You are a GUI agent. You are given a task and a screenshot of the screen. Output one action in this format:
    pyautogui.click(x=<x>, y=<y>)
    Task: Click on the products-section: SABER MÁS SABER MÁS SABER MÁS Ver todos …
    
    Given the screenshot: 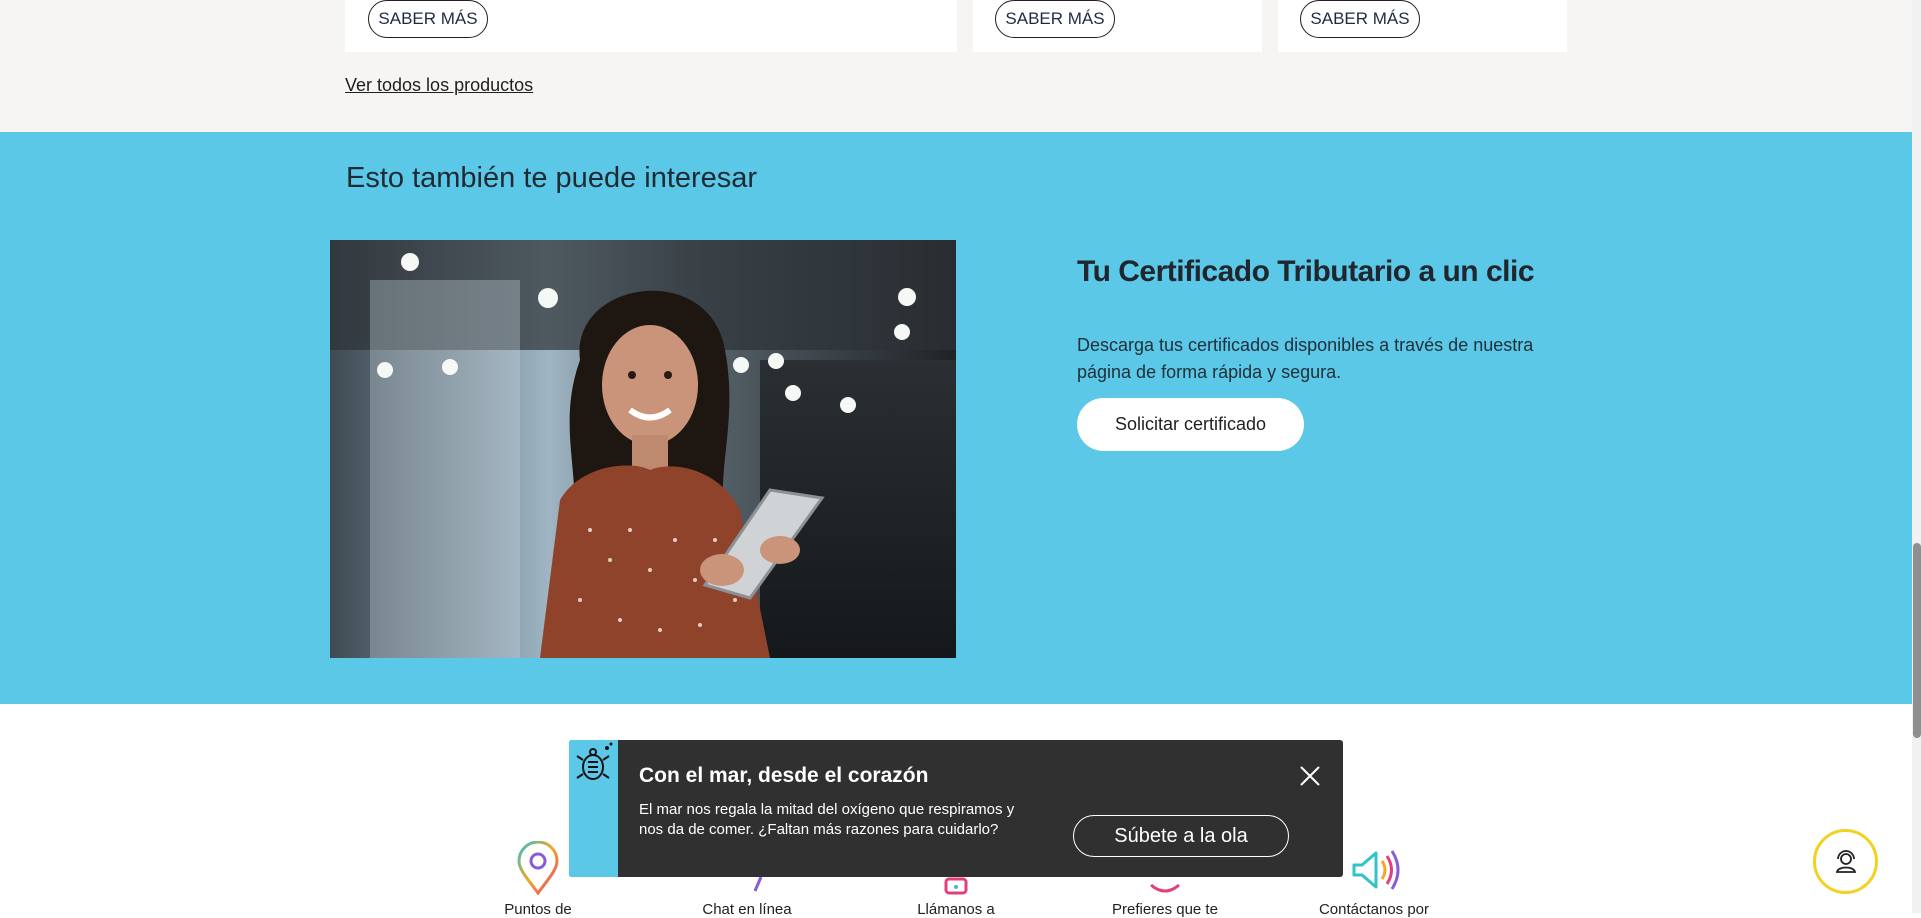 What is the action you would take?
    pyautogui.click(x=956, y=66)
    